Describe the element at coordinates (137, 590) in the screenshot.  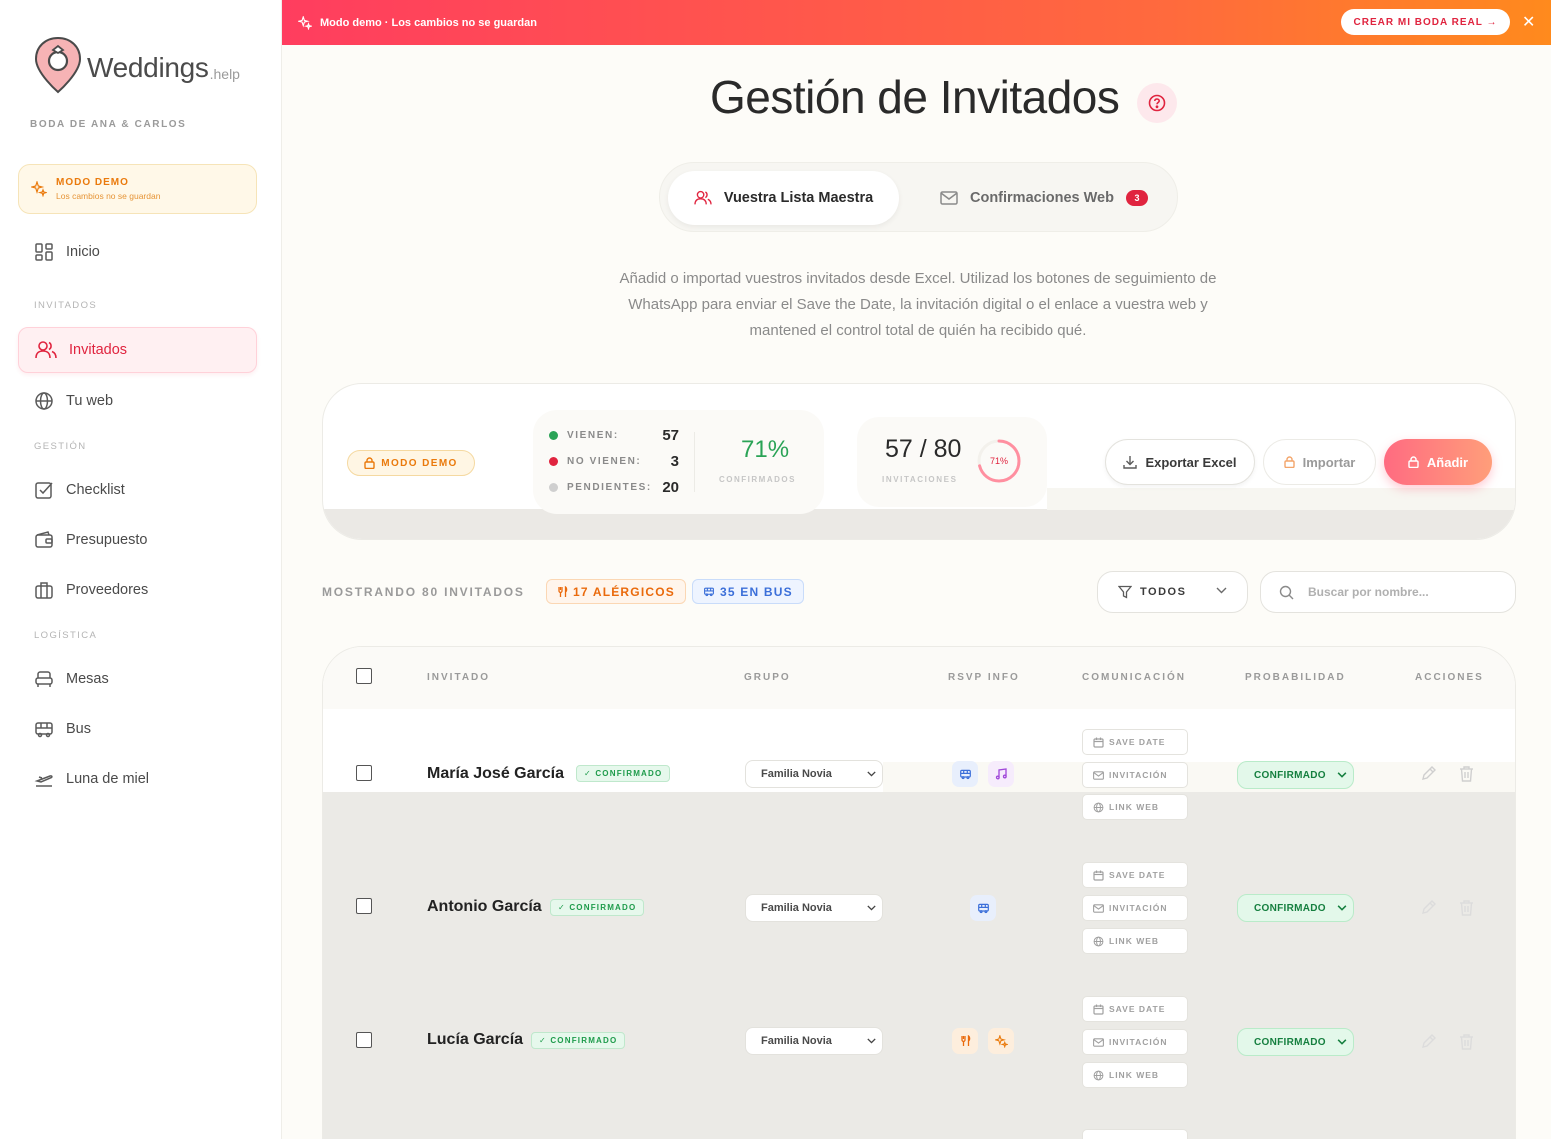
I see `sidebar-item-proveedores: Proveedores` at that location.